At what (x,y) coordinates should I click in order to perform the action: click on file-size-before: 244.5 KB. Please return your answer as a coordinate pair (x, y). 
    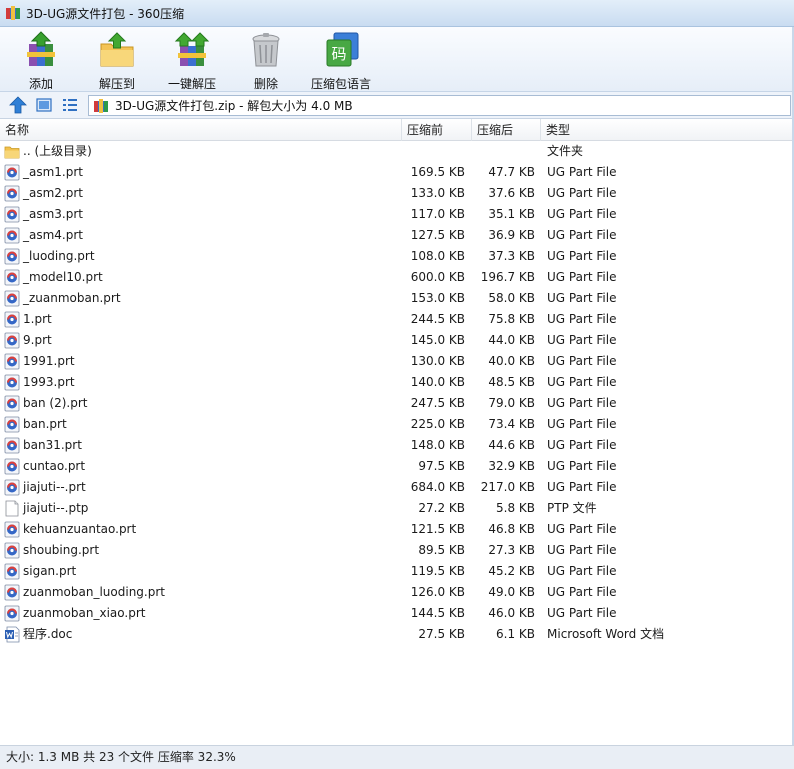
    Looking at the image, I should click on (437, 319).